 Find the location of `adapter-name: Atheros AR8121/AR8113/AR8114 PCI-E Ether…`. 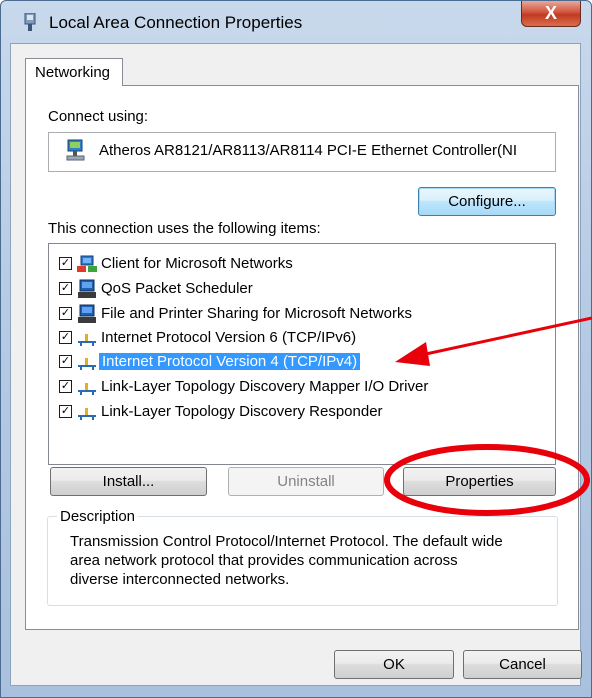

adapter-name: Atheros AR8121/AR8113/AR8114 PCI-E Ether… is located at coordinates (308, 150).